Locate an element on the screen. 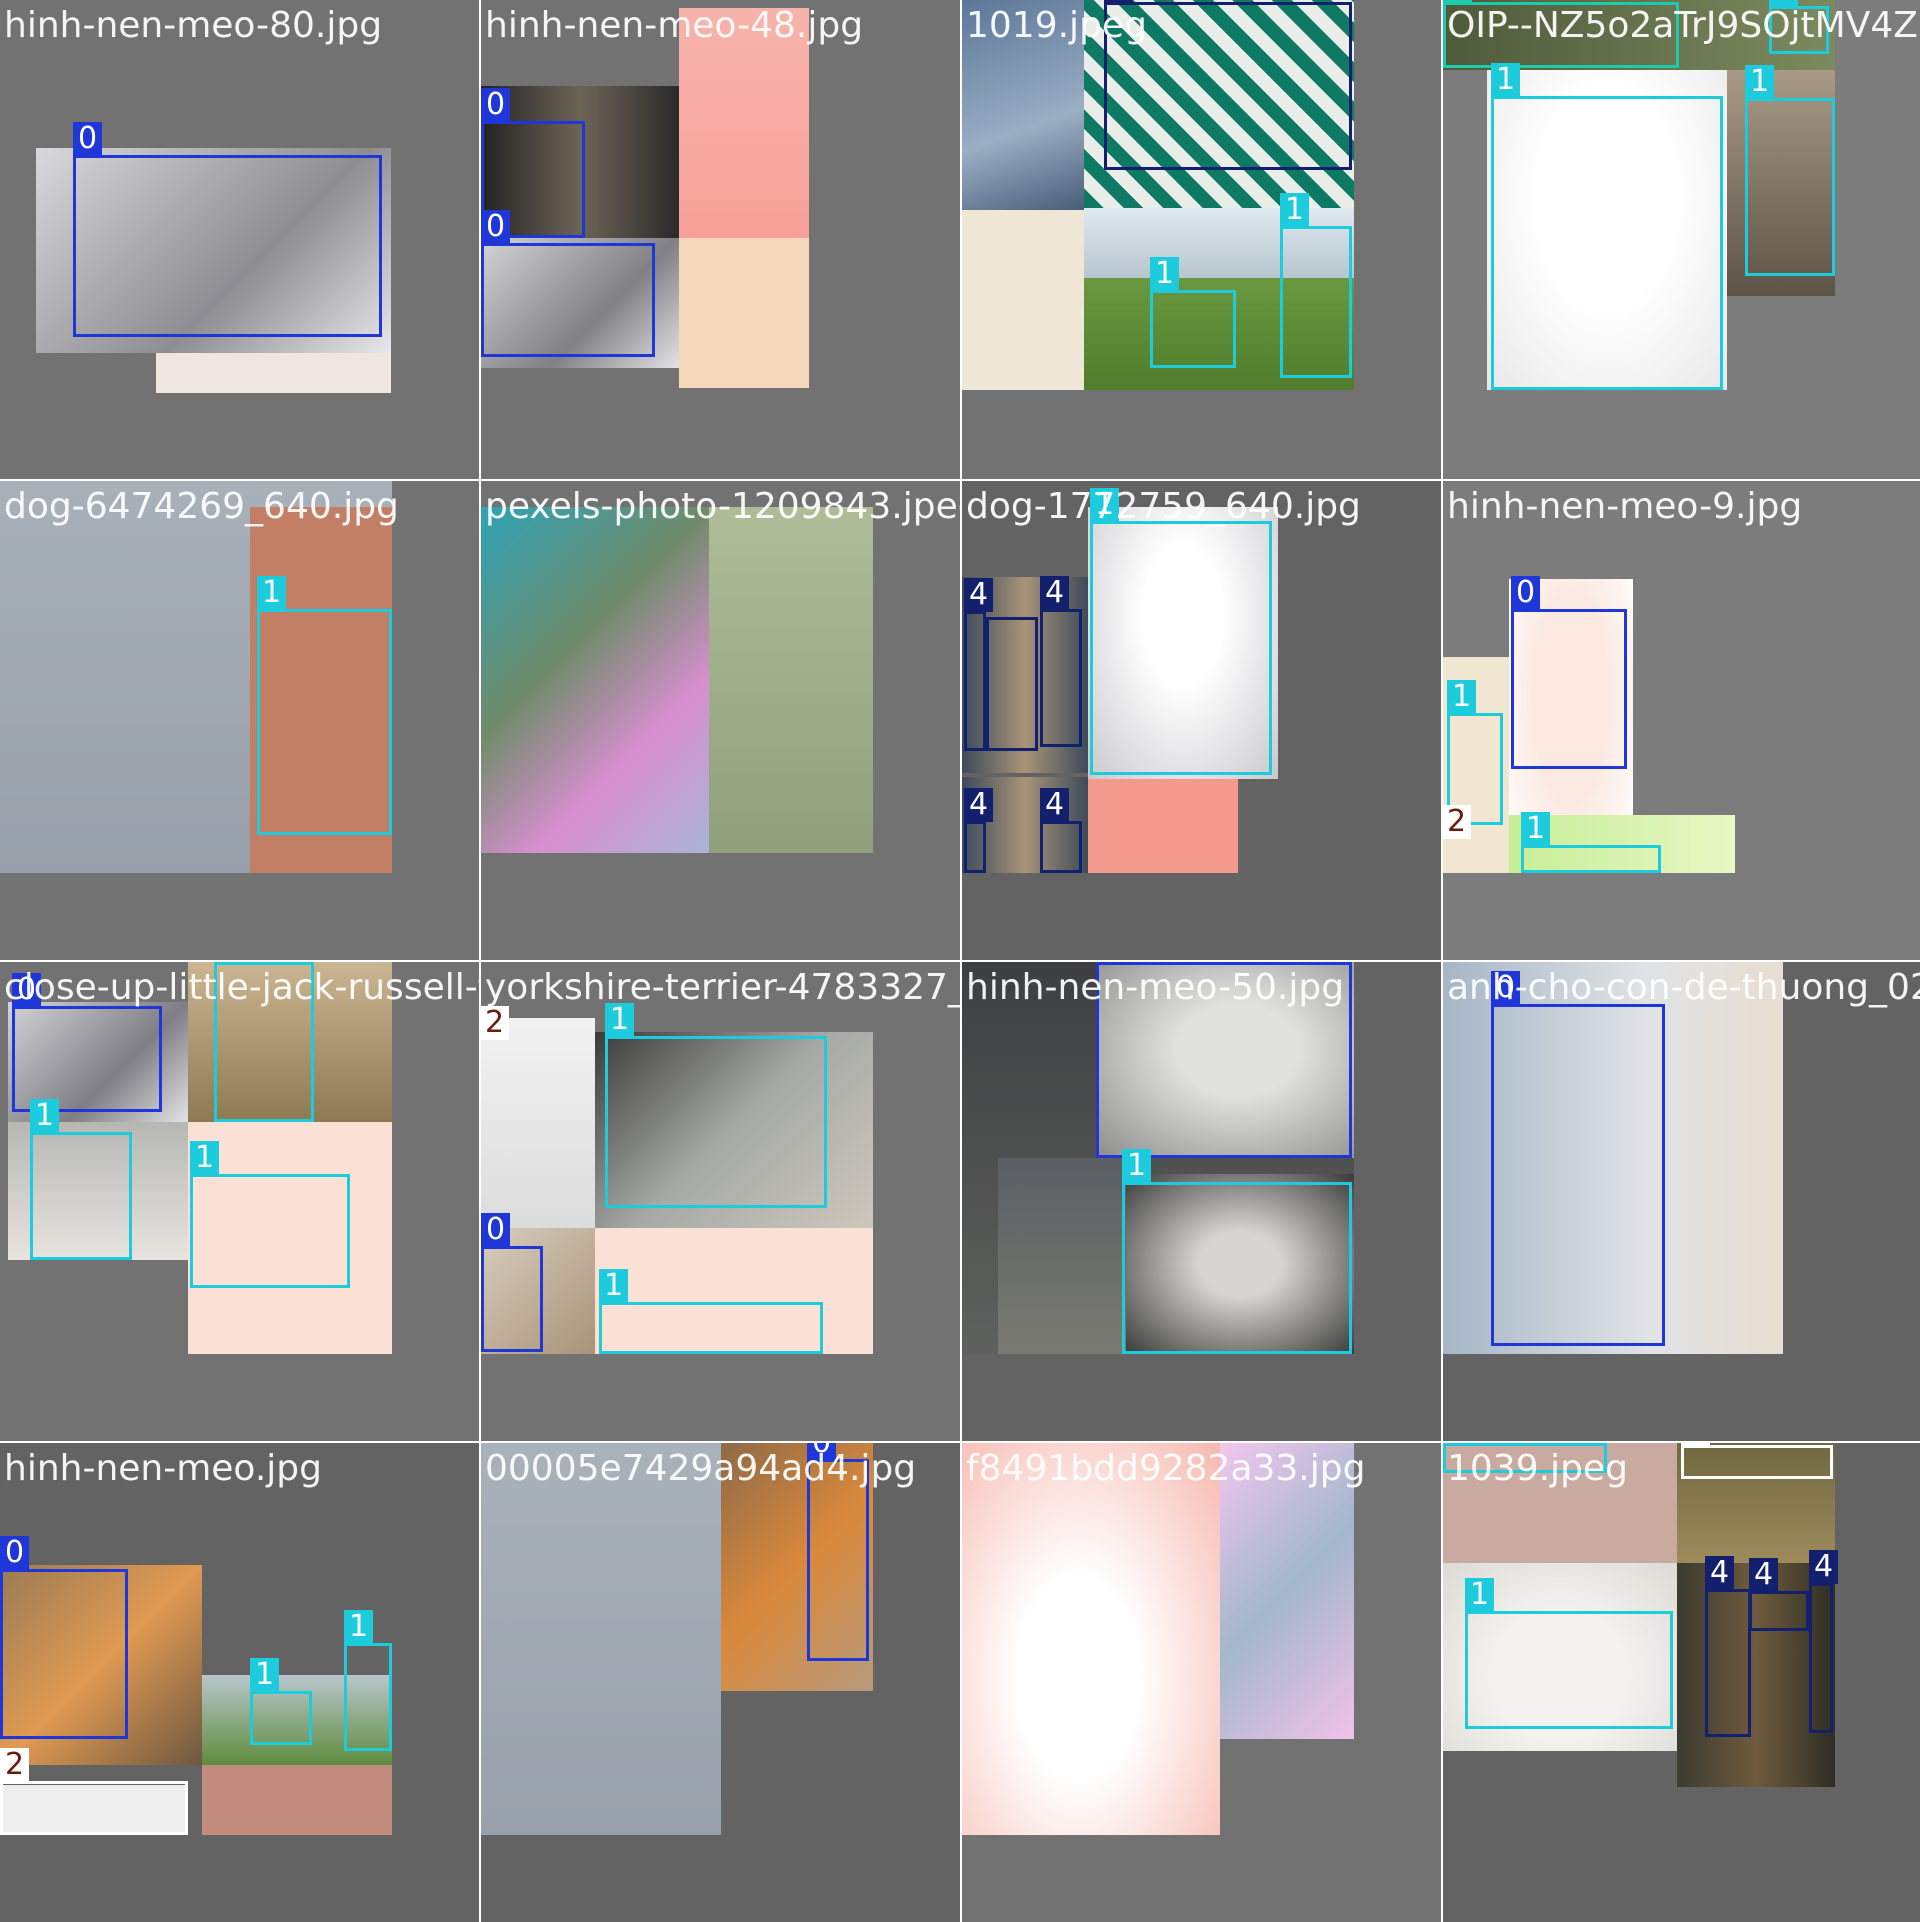 The image size is (1920, 1922). mosaic-tile-7: dog-1772759_640.jpg 1 4 4 4 4 is located at coordinates (1201, 720).